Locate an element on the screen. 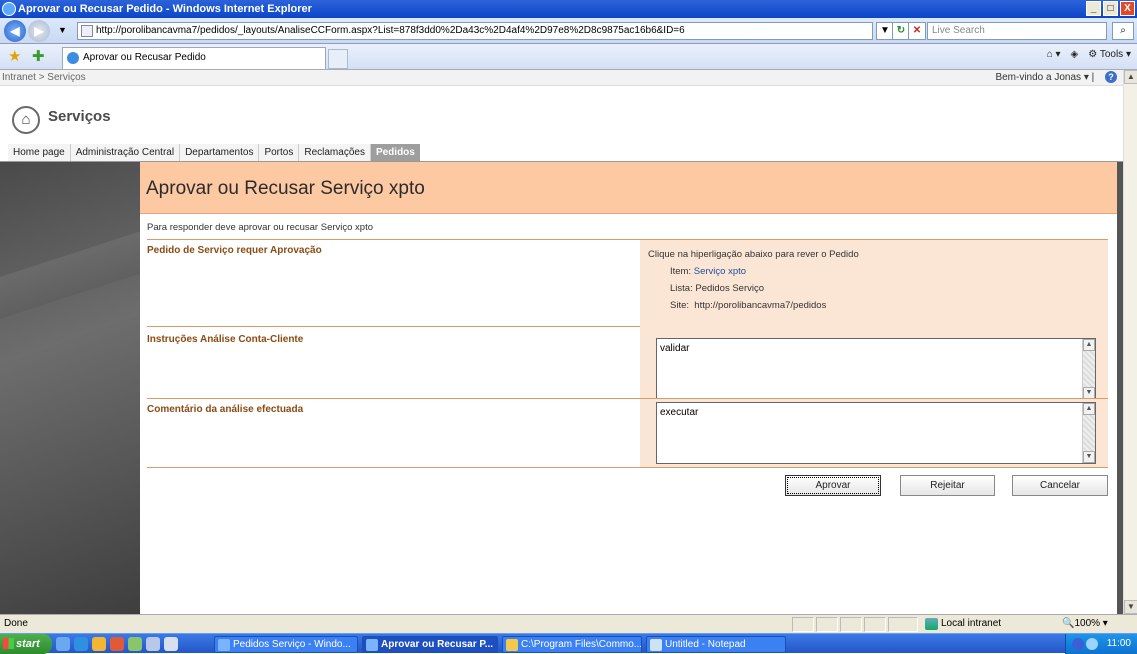 The width and height of the screenshot is (1137, 654). welcome-text: Bem-vindo a Jonas is located at coordinates (1038, 77).